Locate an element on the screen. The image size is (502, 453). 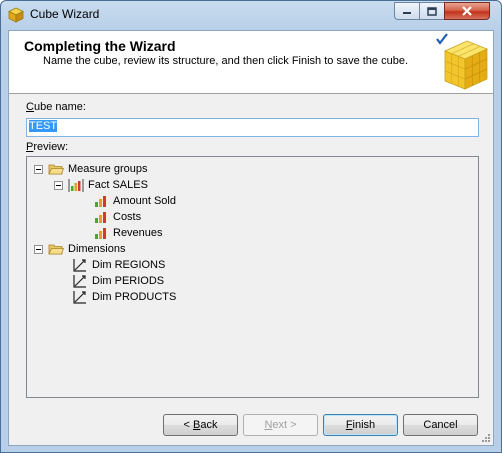
cube-wizard-graphic-icon is located at coordinates (462, 61).